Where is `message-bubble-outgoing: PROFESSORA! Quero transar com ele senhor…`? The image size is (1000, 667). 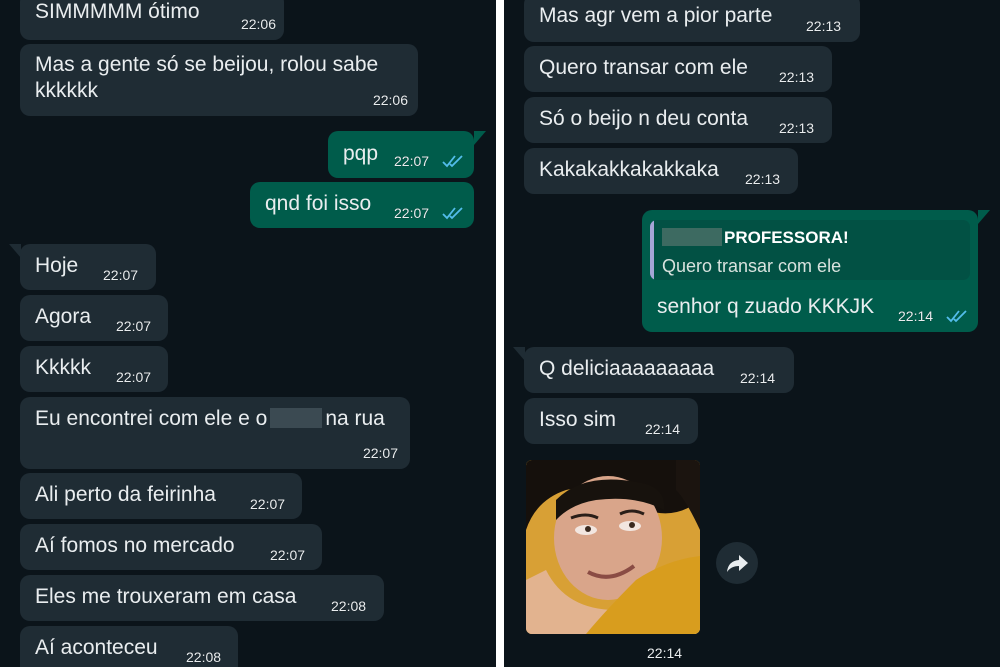 message-bubble-outgoing: PROFESSORA! Quero transar com ele senhor… is located at coordinates (810, 271).